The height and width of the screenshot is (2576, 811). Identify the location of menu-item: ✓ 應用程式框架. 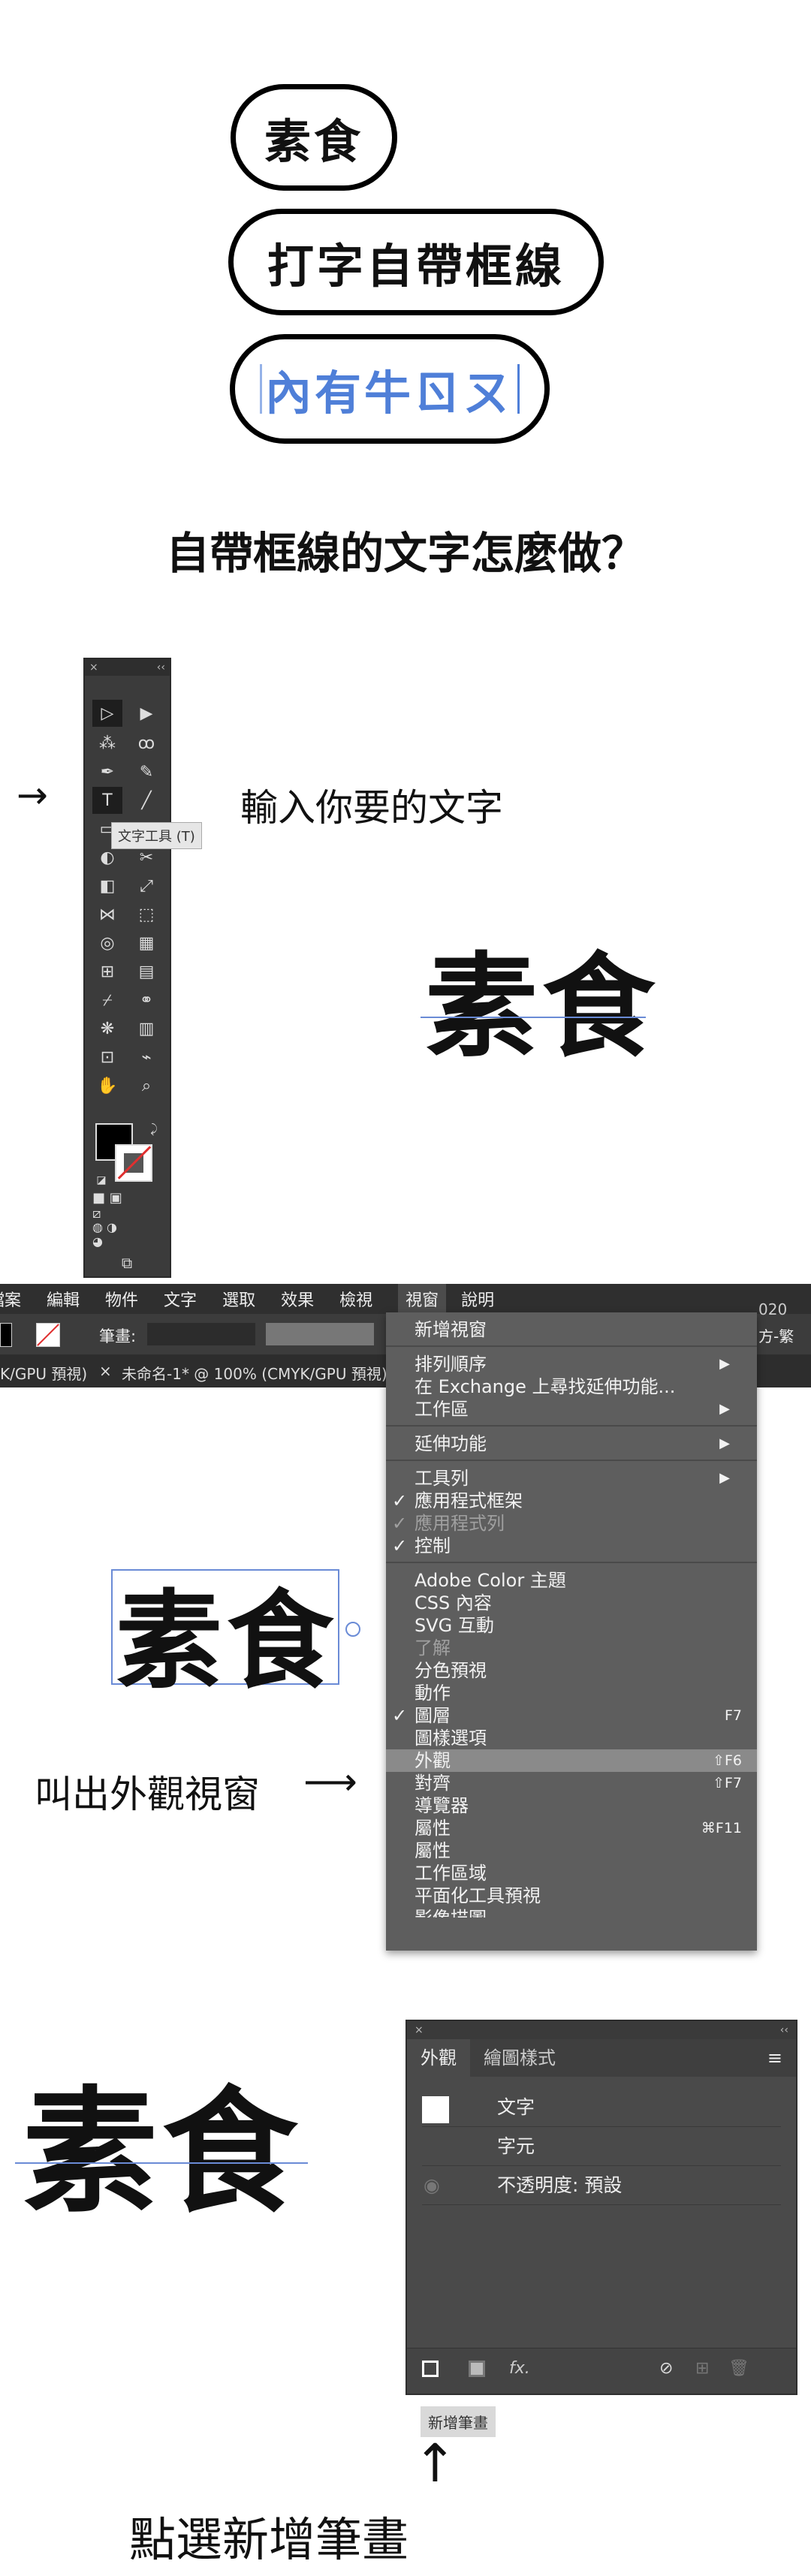
(567, 1501).